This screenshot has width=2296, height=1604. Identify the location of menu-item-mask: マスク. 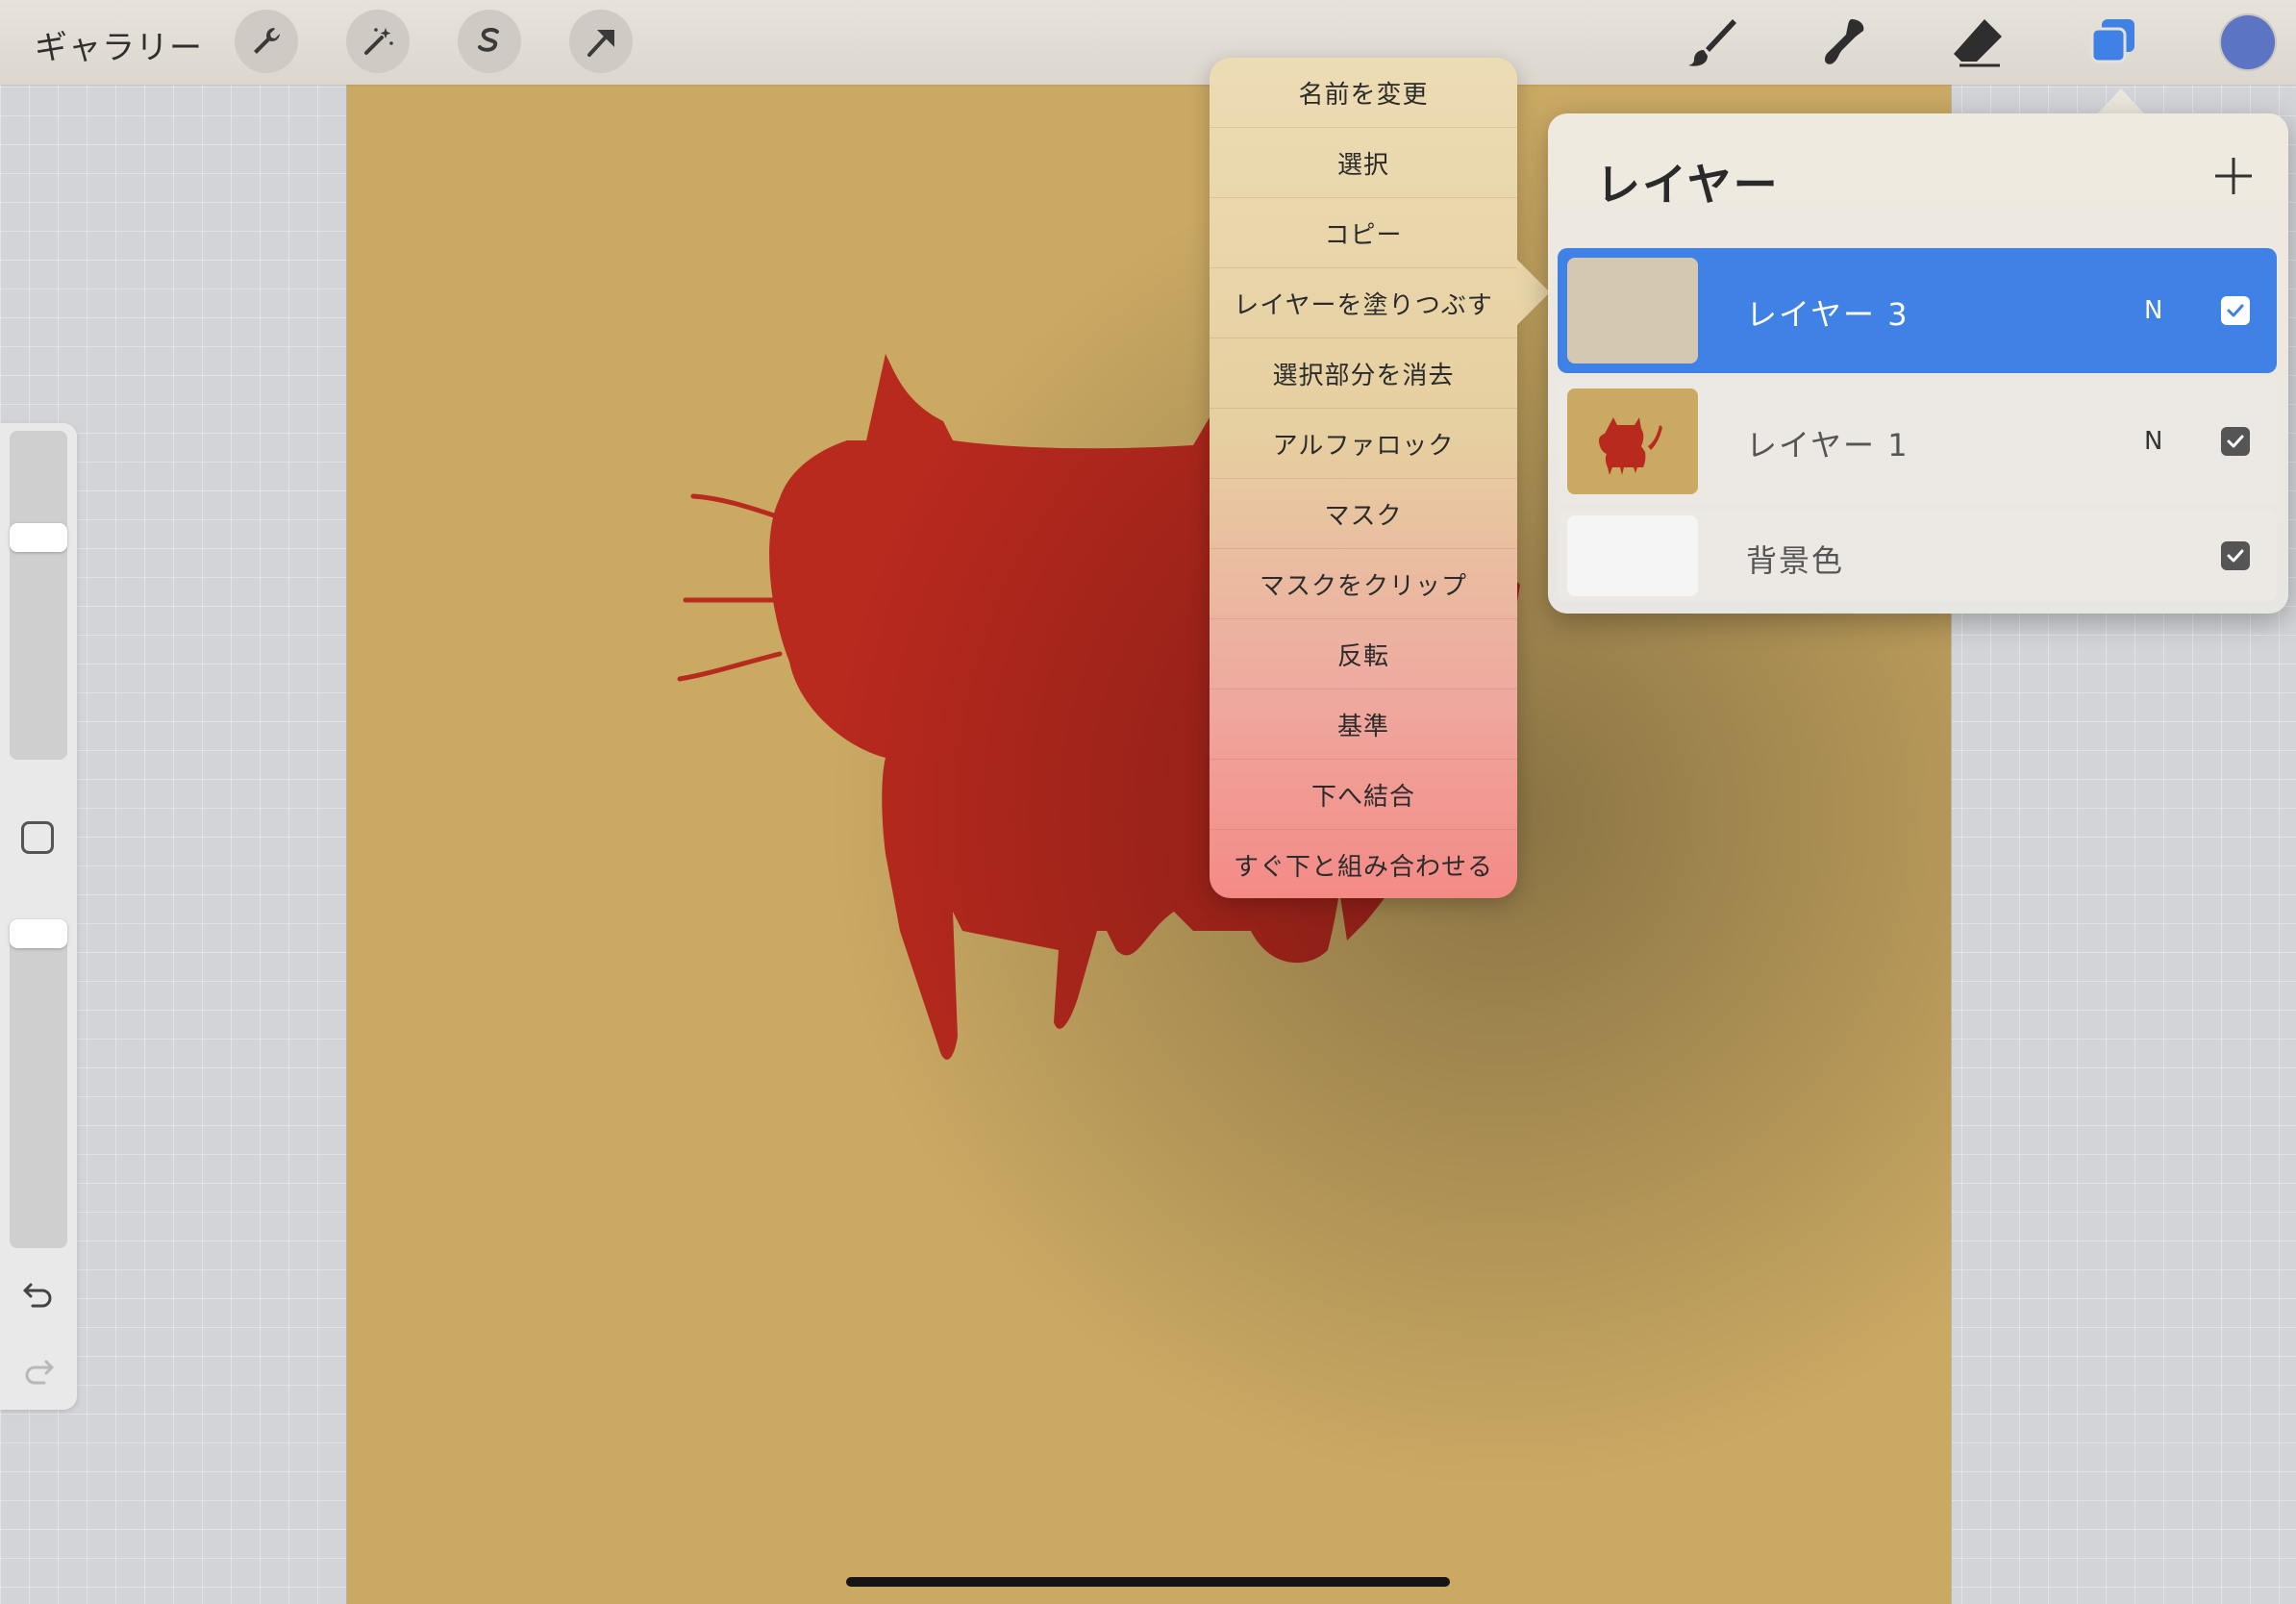
(1363, 514).